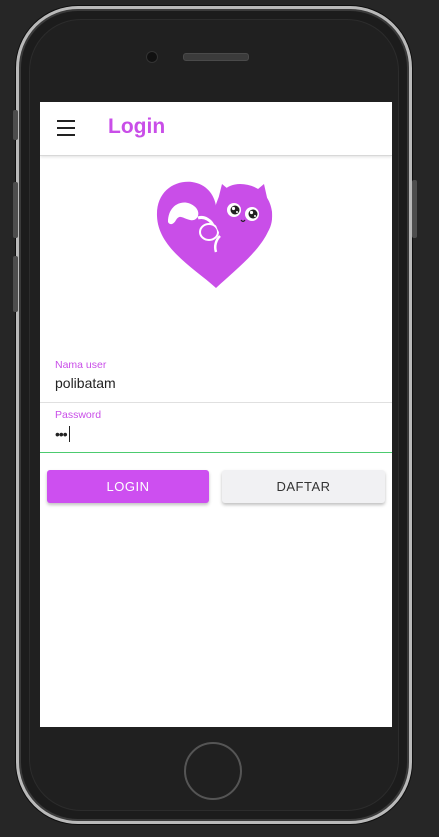  Describe the element at coordinates (216, 129) in the screenshot. I see `app-toolbar: Login` at that location.